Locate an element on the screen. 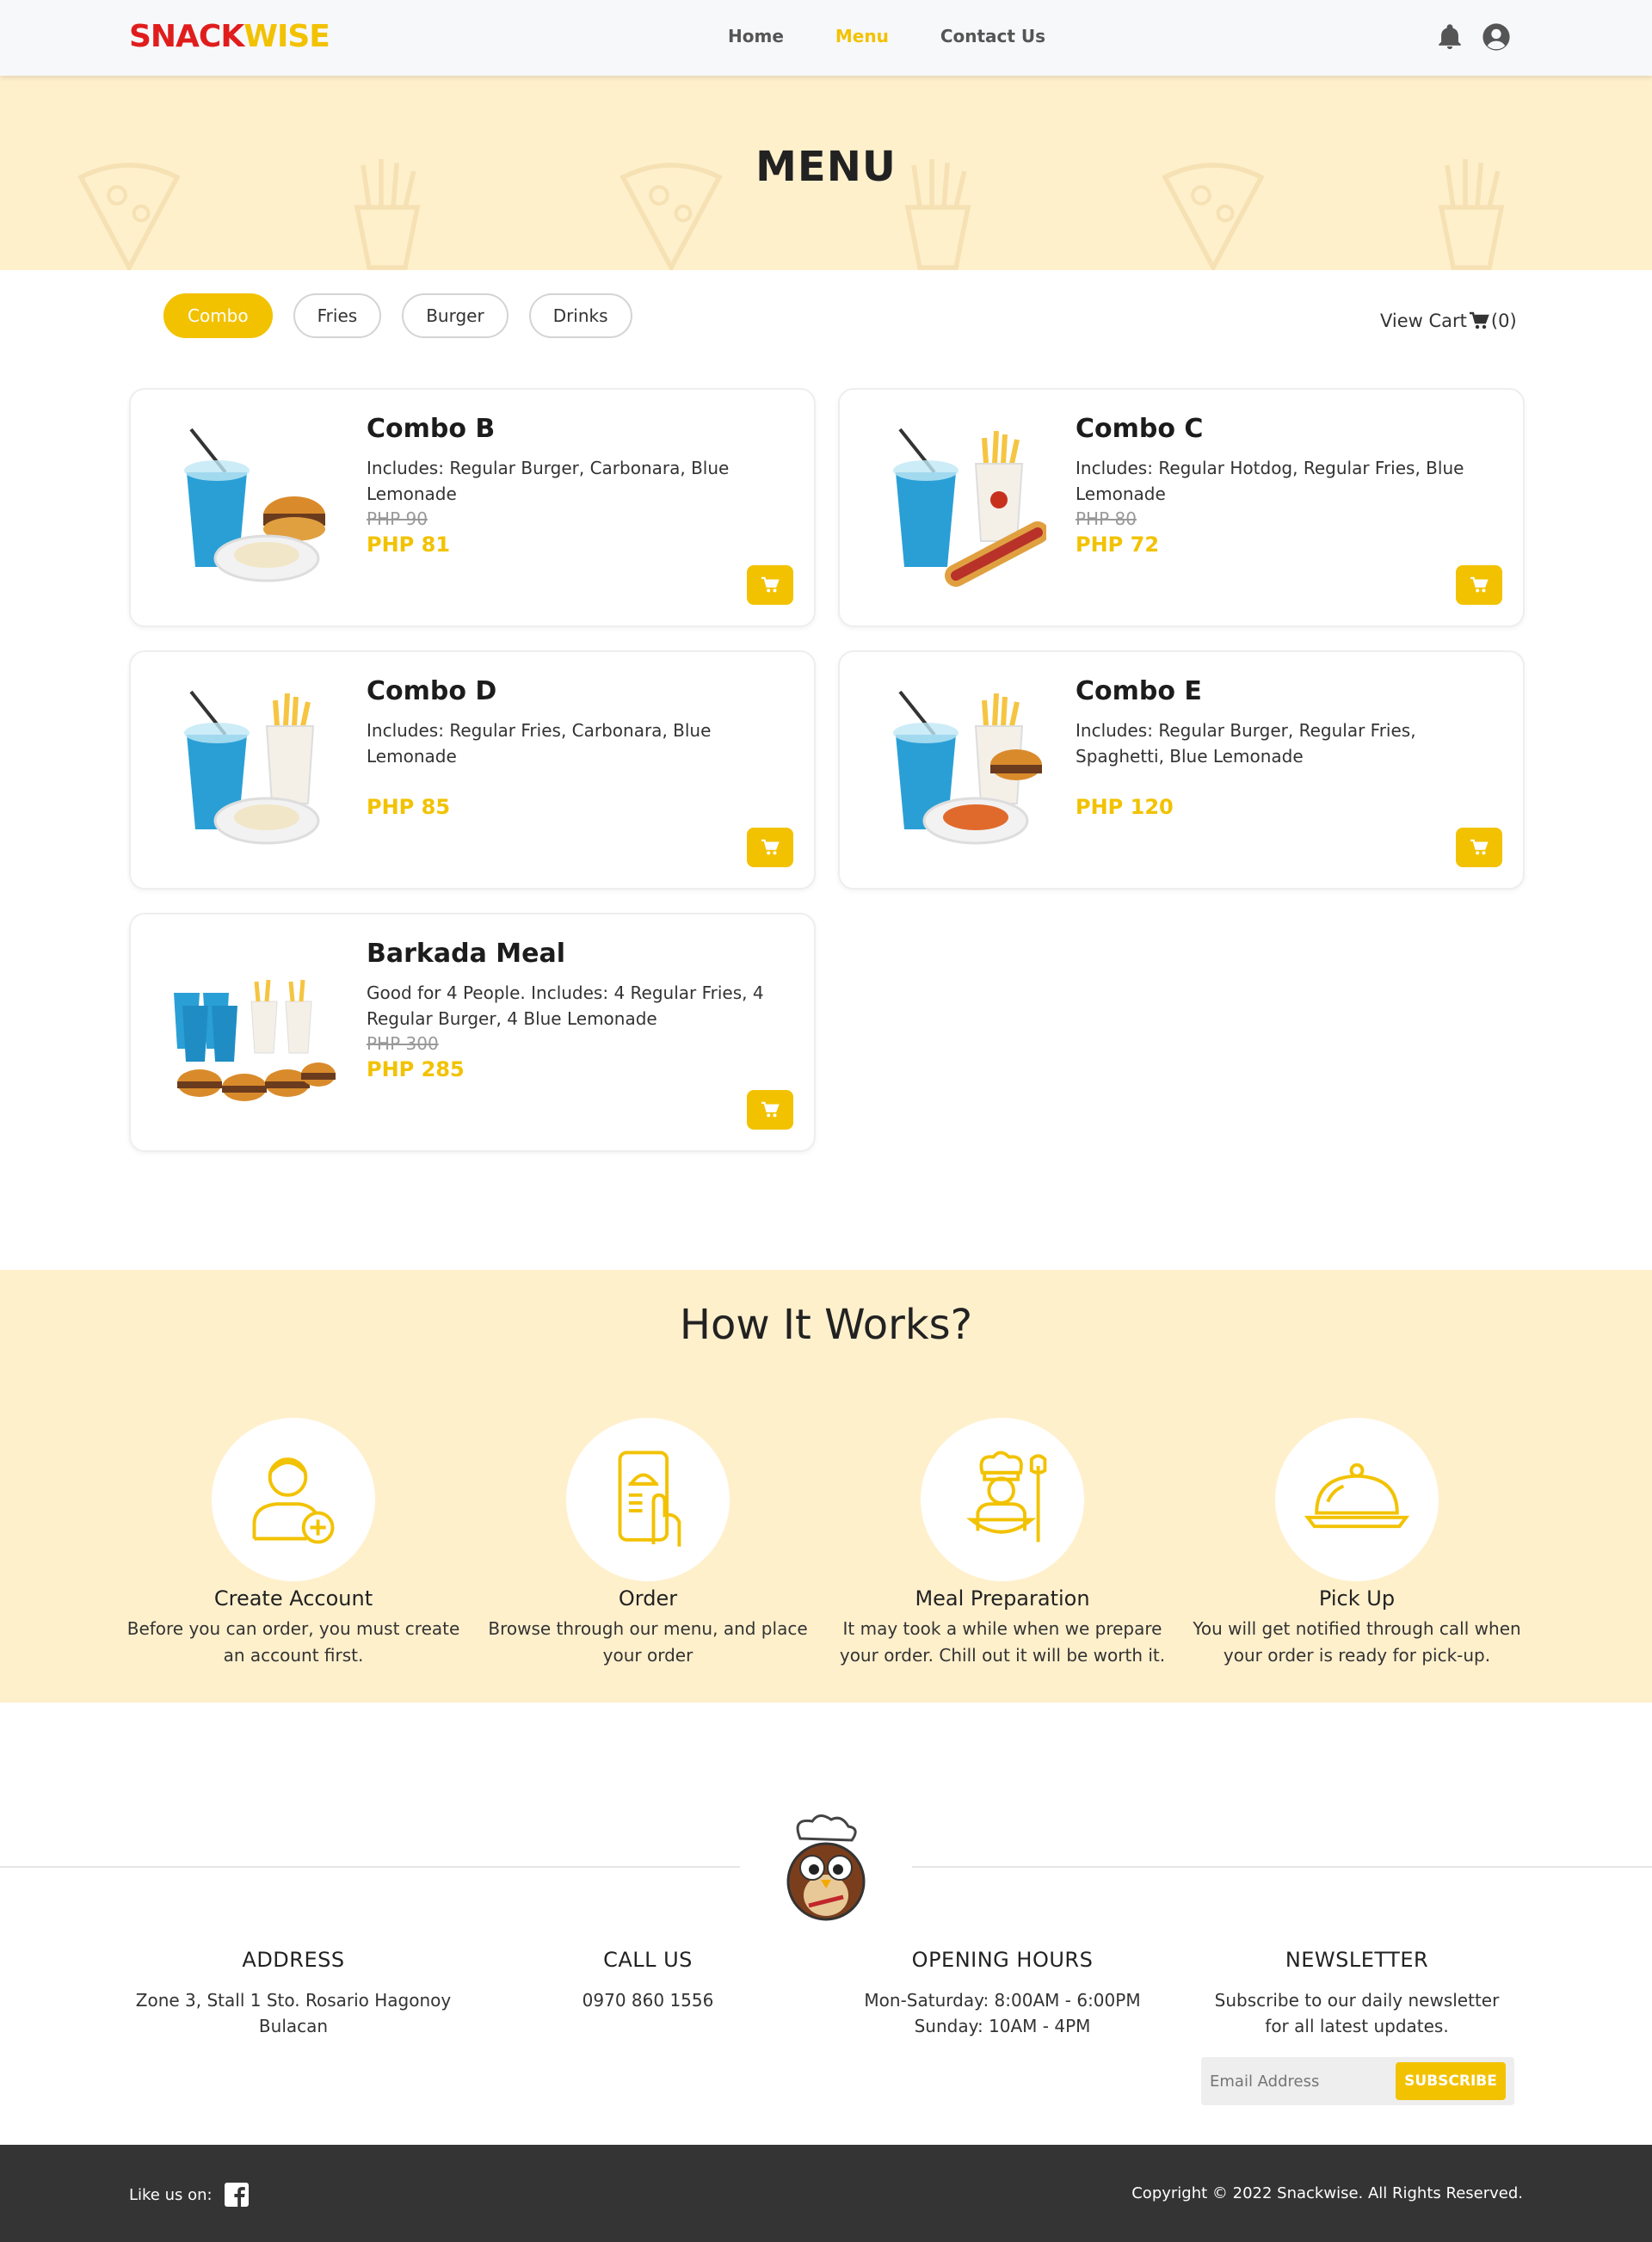 The height and width of the screenshot is (2242, 1652). product-price: PHP 120 is located at coordinates (1125, 807).